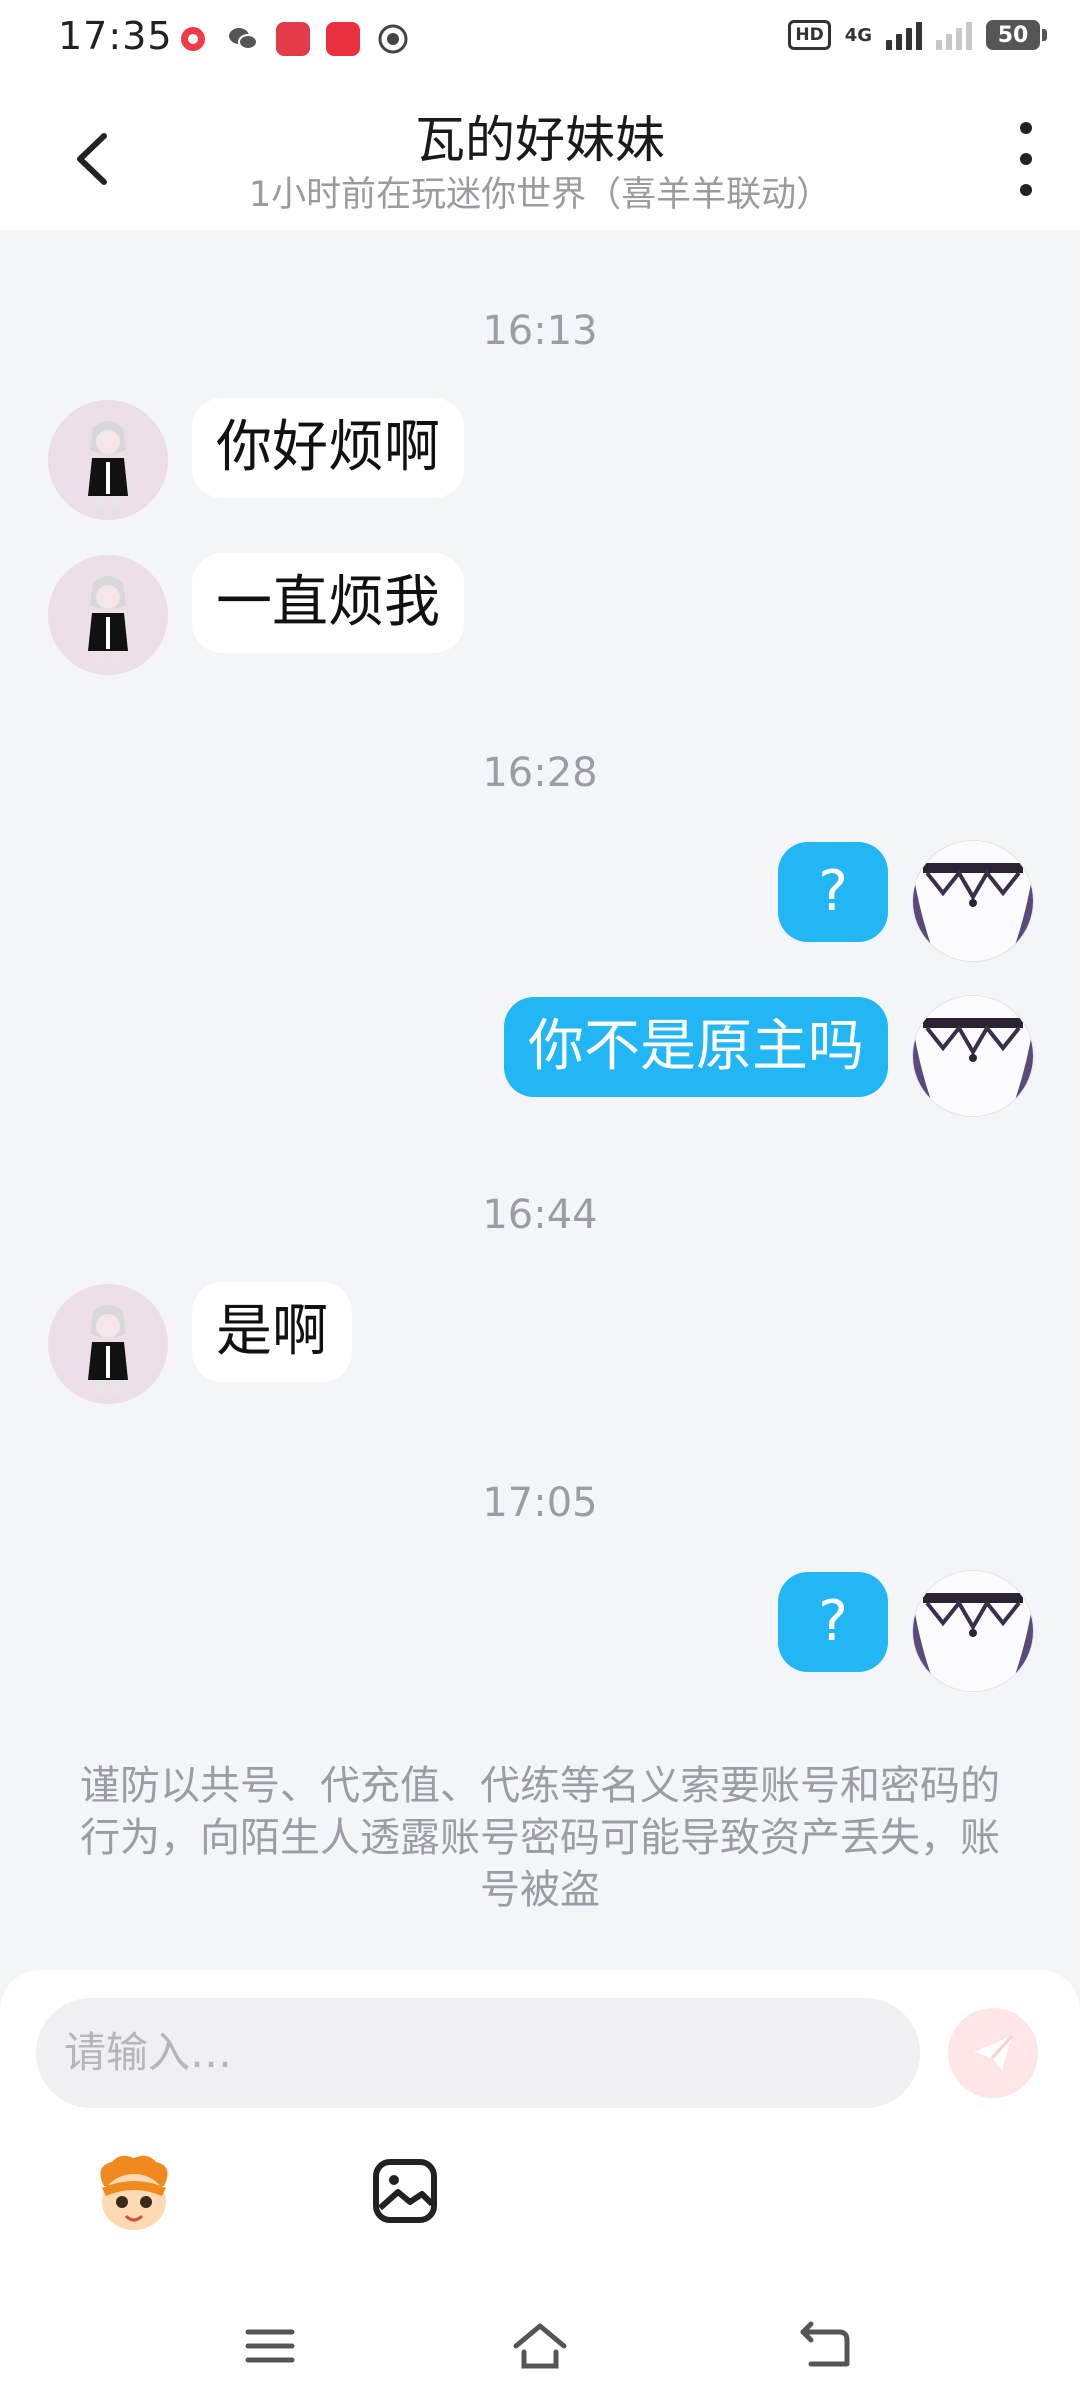  What do you see at coordinates (858, 35) in the screenshot?
I see `network-type: 4G` at bounding box center [858, 35].